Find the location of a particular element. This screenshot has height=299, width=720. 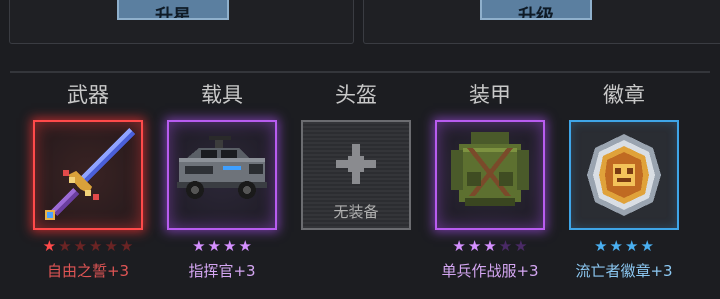

slot-title: 武器 is located at coordinates (88, 95).